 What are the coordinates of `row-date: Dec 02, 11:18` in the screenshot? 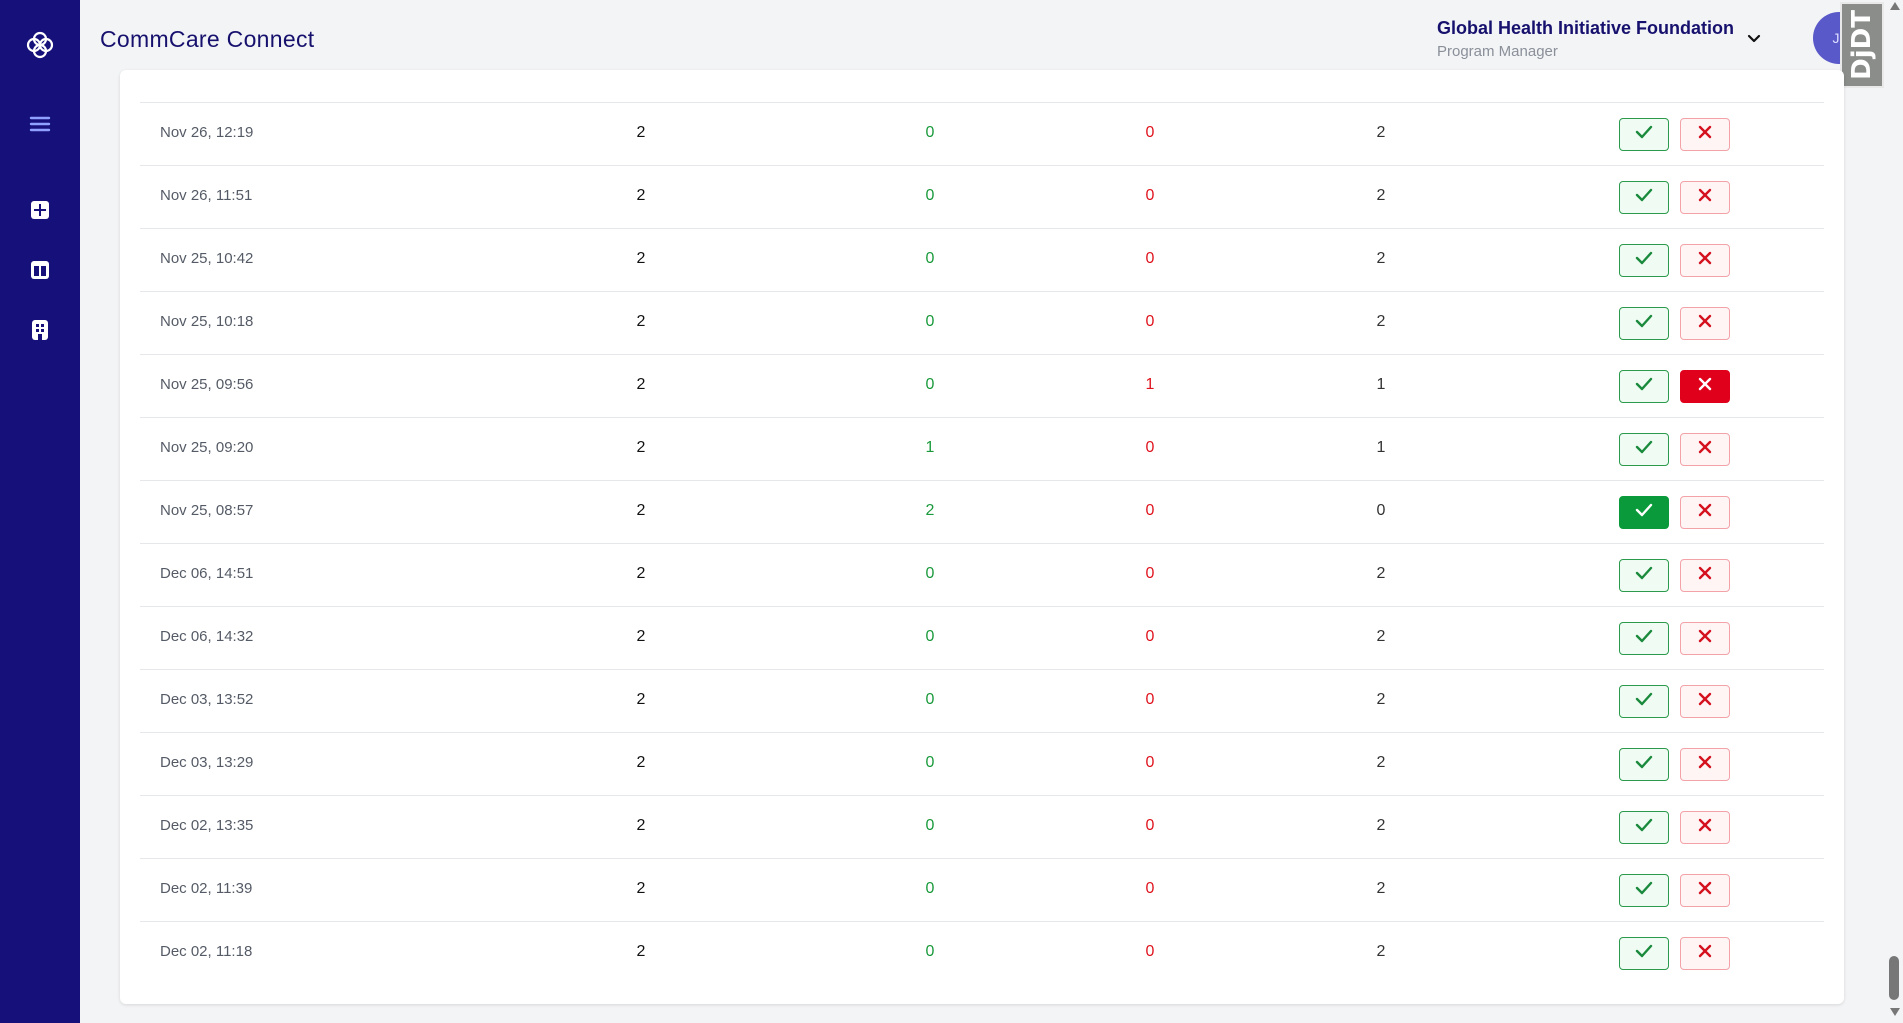 It's located at (206, 951).